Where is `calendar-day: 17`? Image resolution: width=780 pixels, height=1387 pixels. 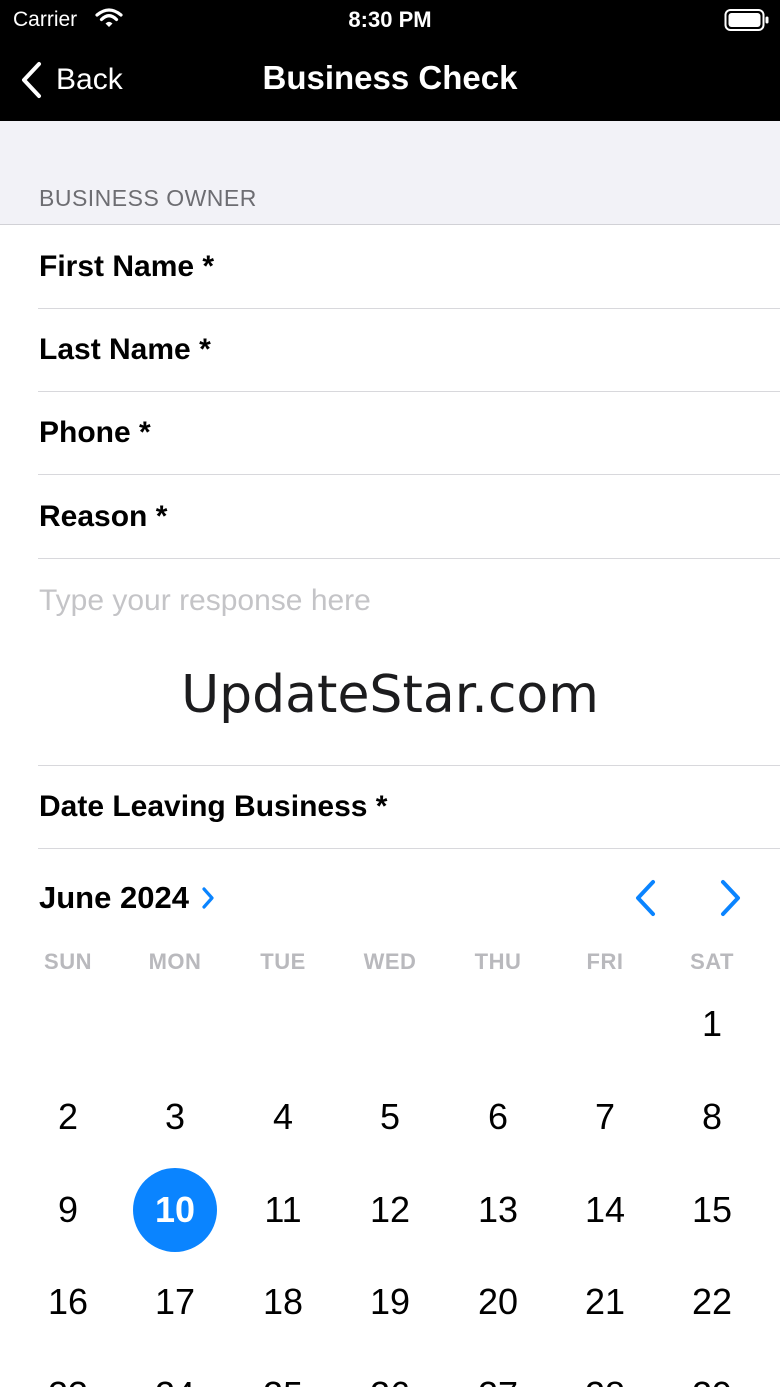
calendar-day: 17 is located at coordinates (175, 1302).